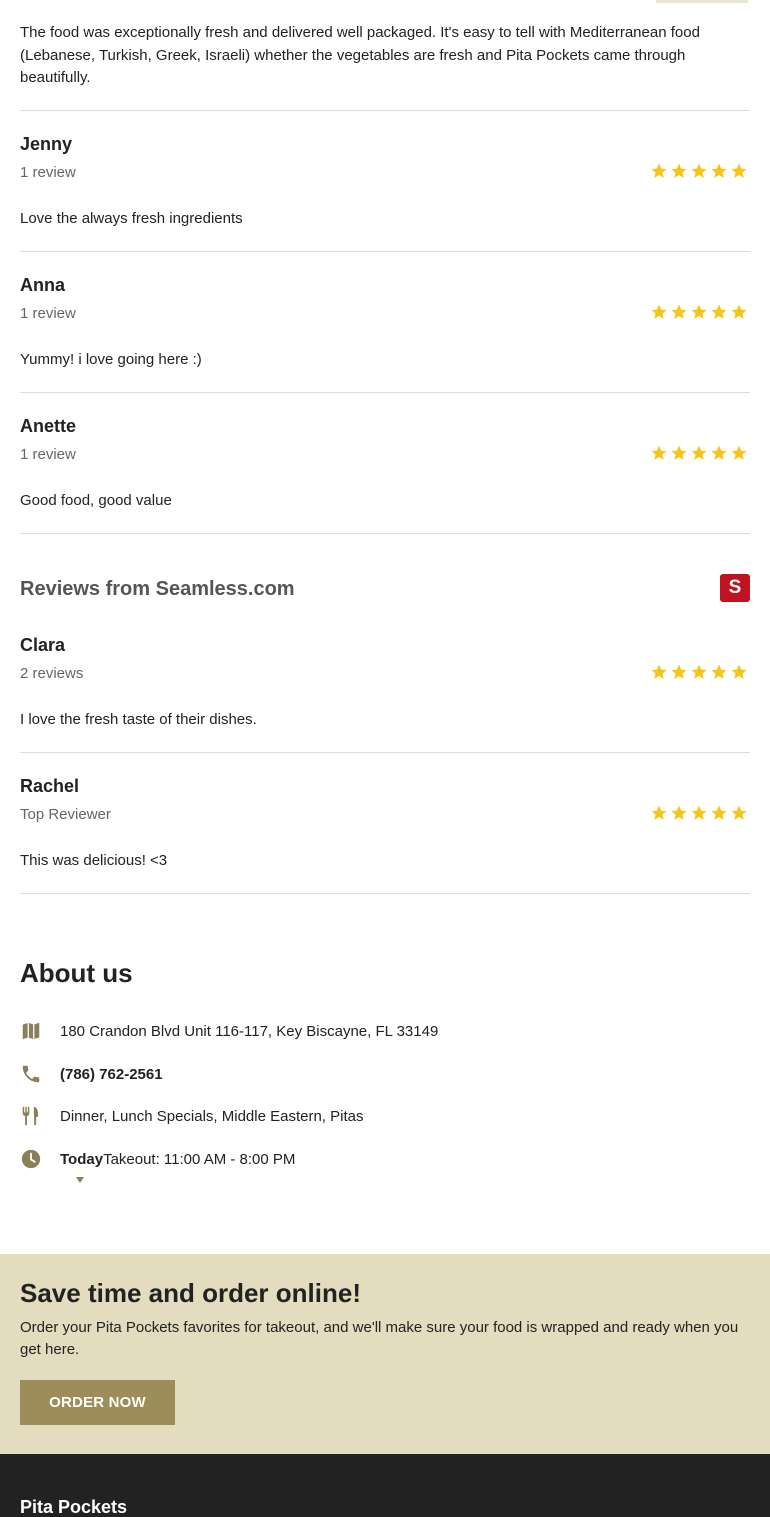 The width and height of the screenshot is (770, 1517). I want to click on reviewer-name: Clara, so click(43, 645).